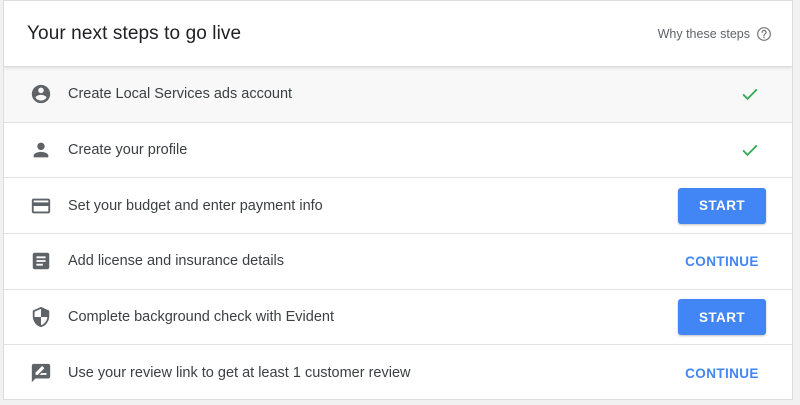 This screenshot has width=800, height=405. I want to click on rate-review-icon, so click(41, 373).